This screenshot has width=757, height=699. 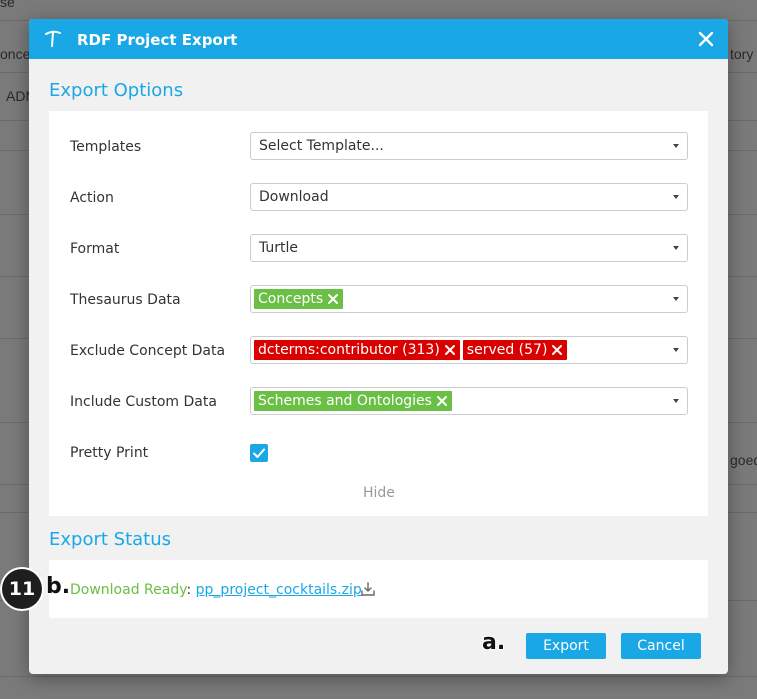 What do you see at coordinates (116, 90) in the screenshot?
I see `export-options-heading: Export Options` at bounding box center [116, 90].